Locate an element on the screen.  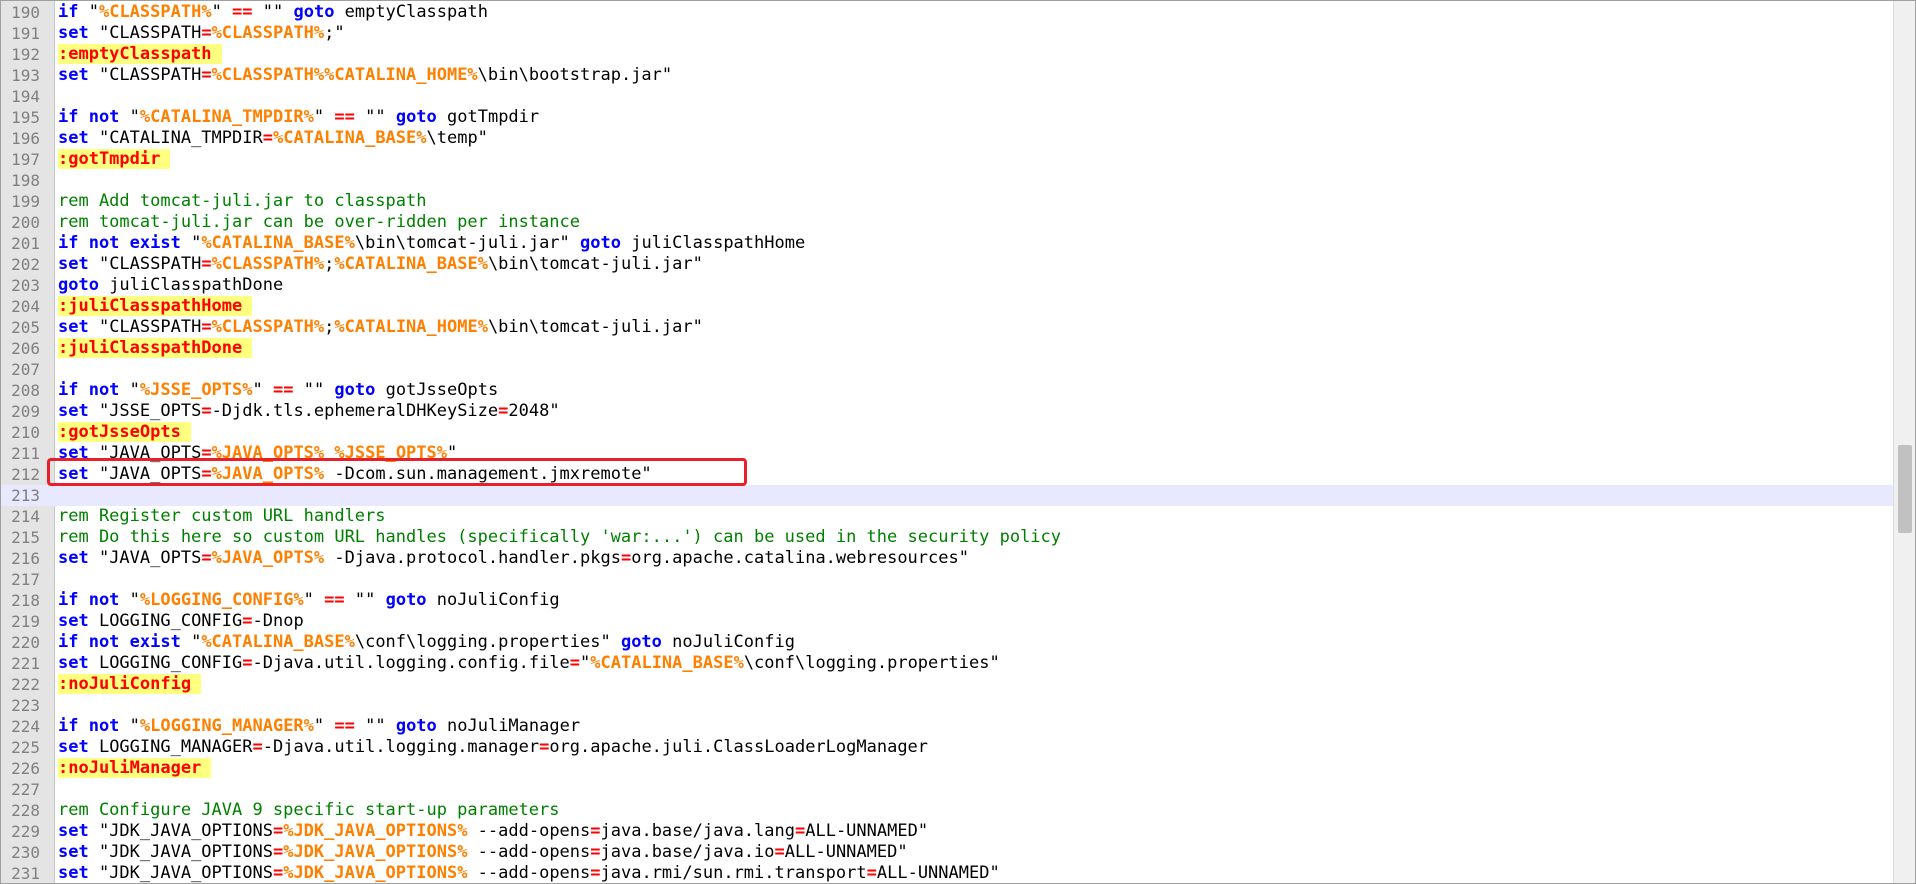
code-line: 204:juliClasspathHome is located at coordinates (947, 306).